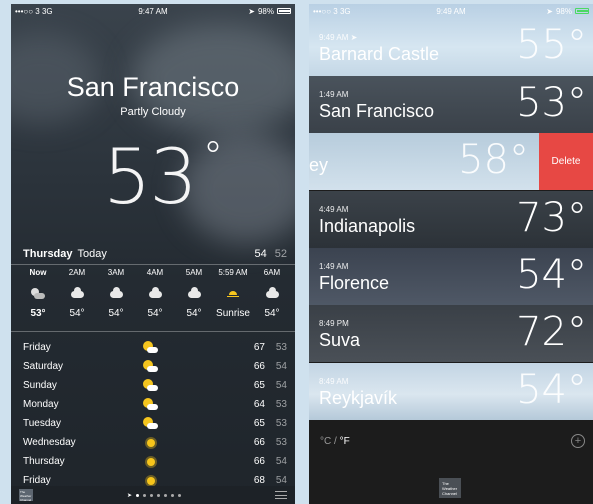 This screenshot has height=504, width=593. What do you see at coordinates (334, 209) in the screenshot?
I see `city-local-time: 4:49 AM` at bounding box center [334, 209].